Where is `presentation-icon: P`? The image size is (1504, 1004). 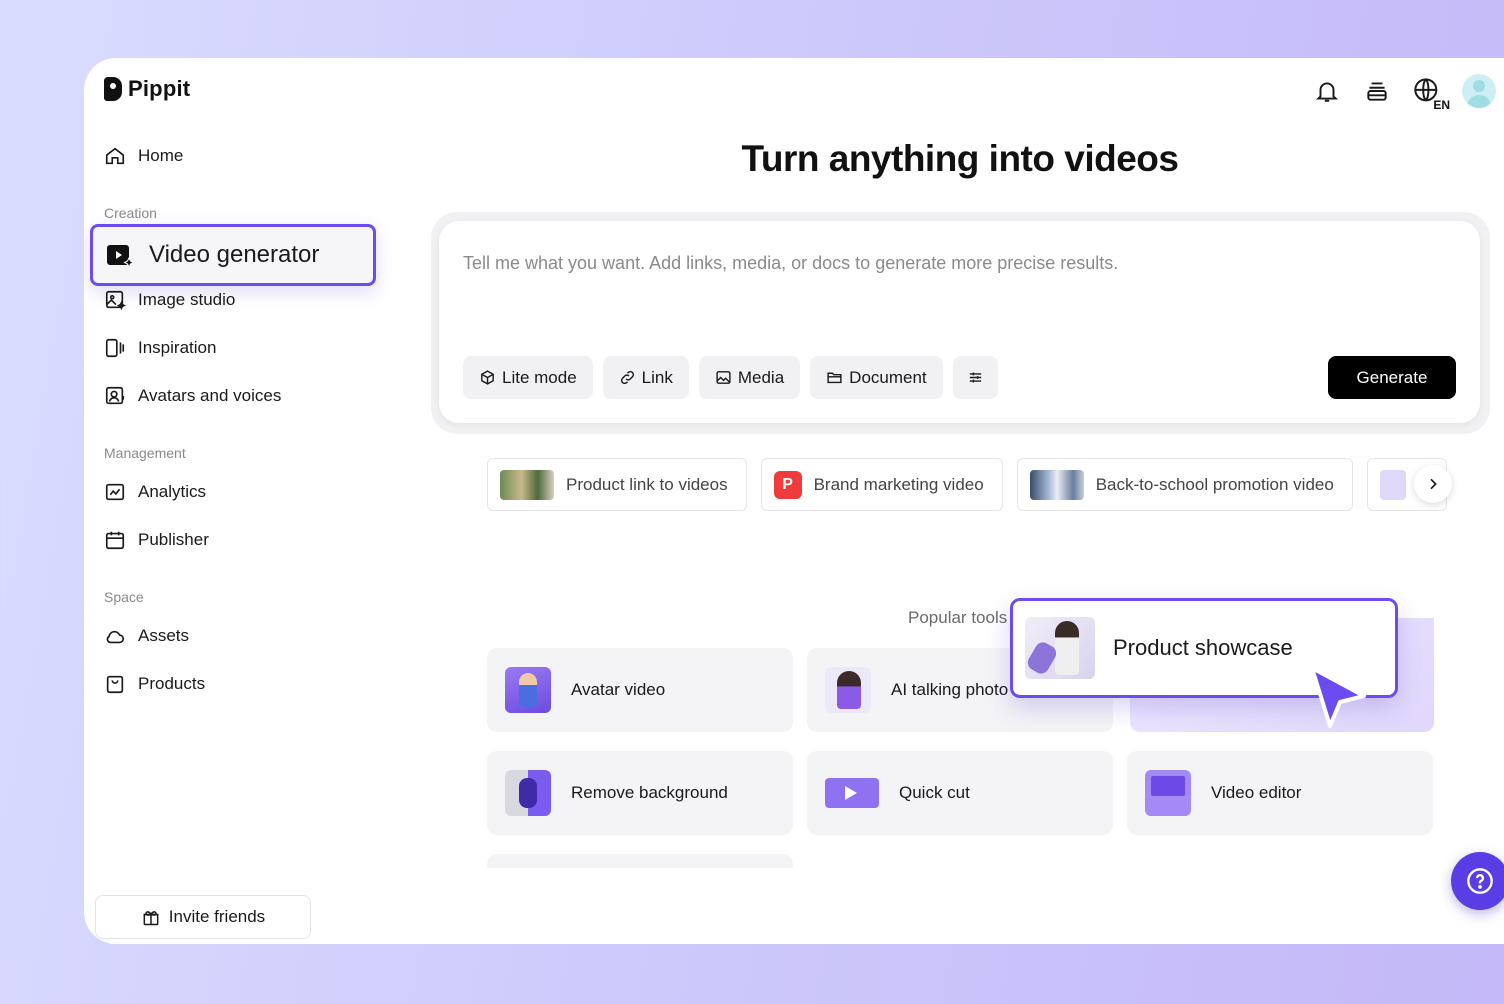
presentation-icon: P is located at coordinates (787, 484).